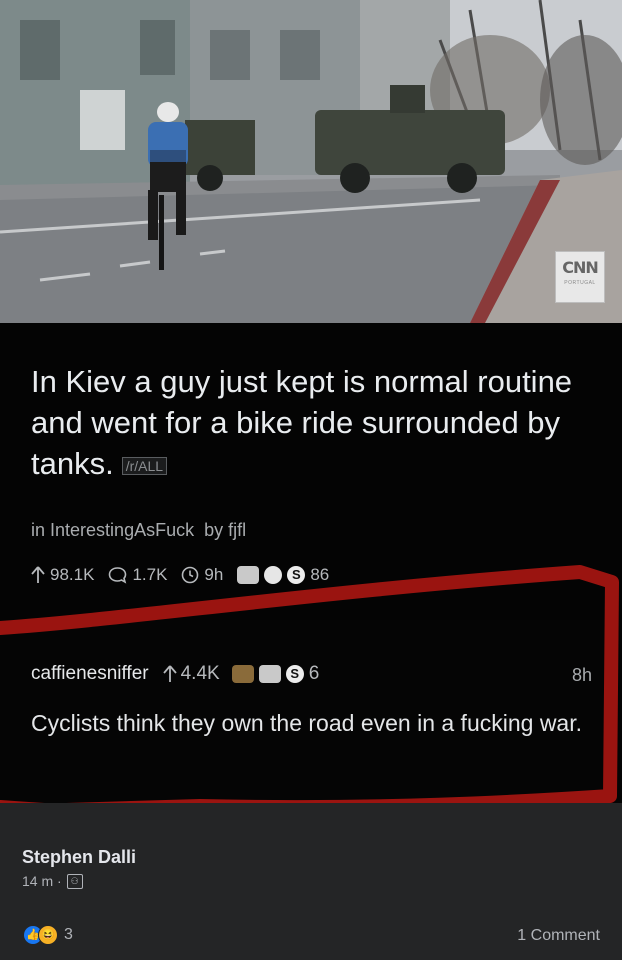 Image resolution: width=622 pixels, height=960 pixels. I want to click on haha-reaction-icon: 😆, so click(48, 935).